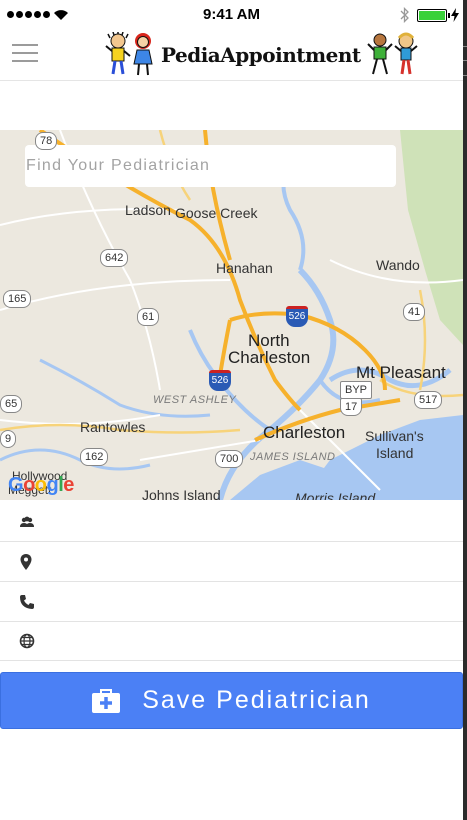 The image size is (467, 820). I want to click on route-shield: 165, so click(17, 299).